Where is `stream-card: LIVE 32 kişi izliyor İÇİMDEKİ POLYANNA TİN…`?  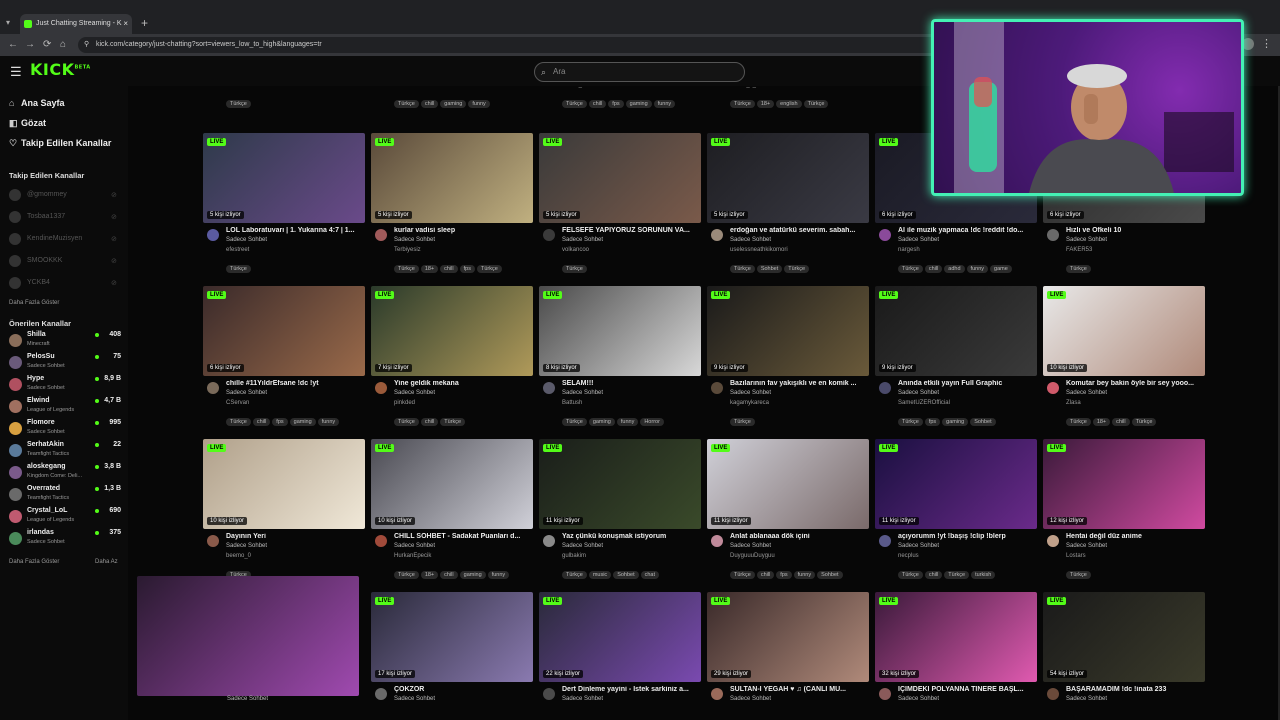
stream-card: LIVE 32 kişi izliyor İÇİMDEKİ POLYANNA TİN… is located at coordinates (956, 656).